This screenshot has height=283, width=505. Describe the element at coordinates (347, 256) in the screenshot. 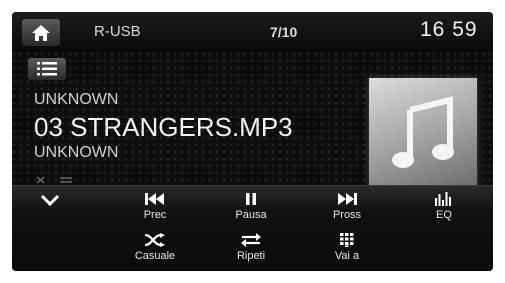

I see `goto-label: Vai a` at that location.